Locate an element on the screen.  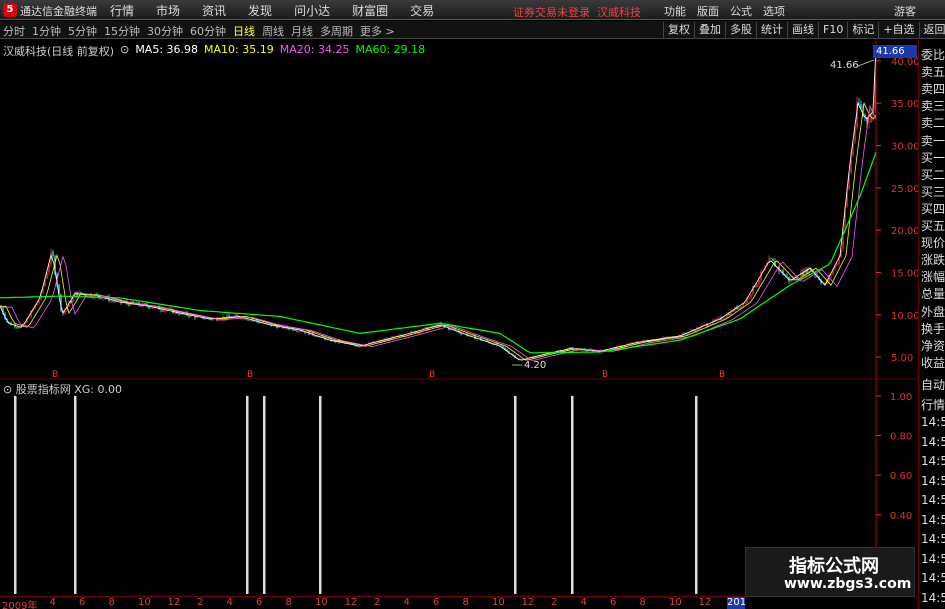
side-panel-label: 卖二 is located at coordinates (933, 123).